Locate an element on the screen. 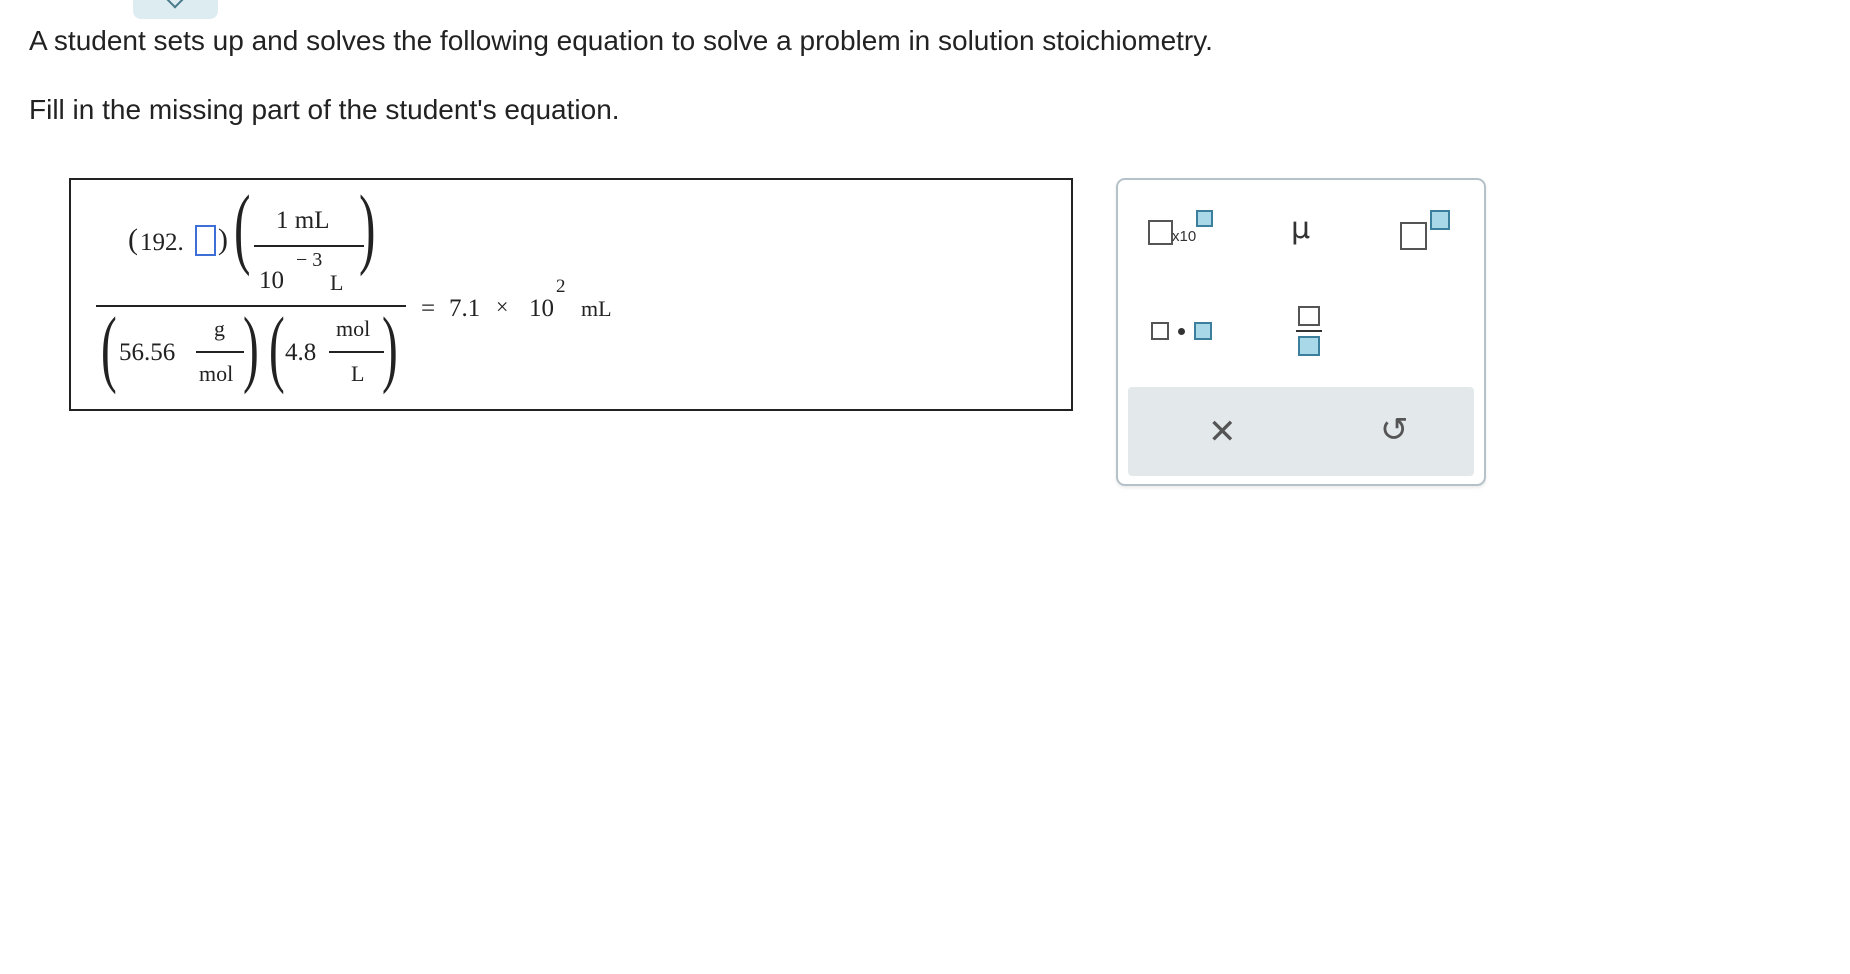  mu-symbol-label: μ is located at coordinates (1301, 228).